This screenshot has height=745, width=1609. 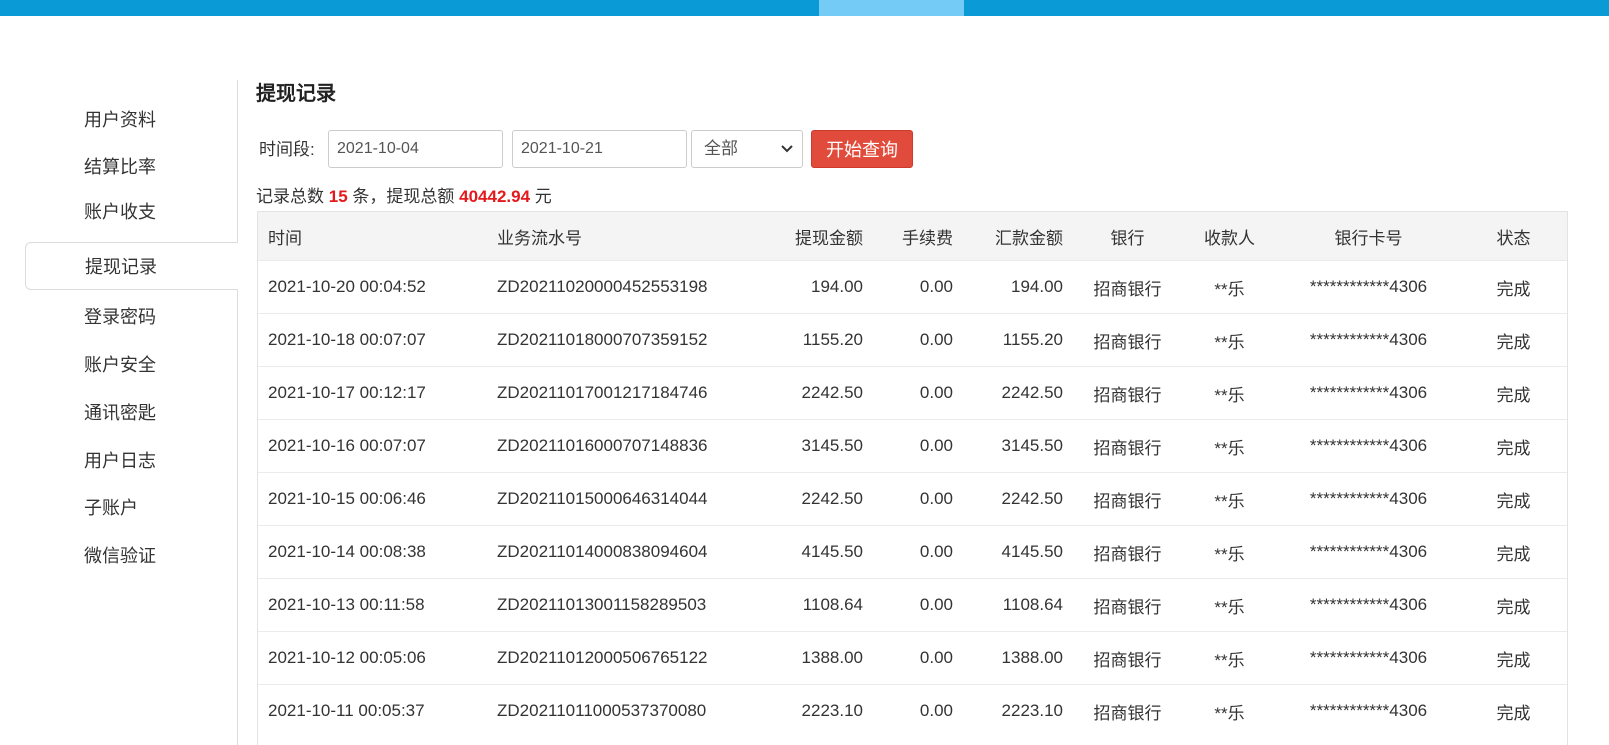 I want to click on cell-time: 2021-10-12 00:05:06, so click(x=372, y=658).